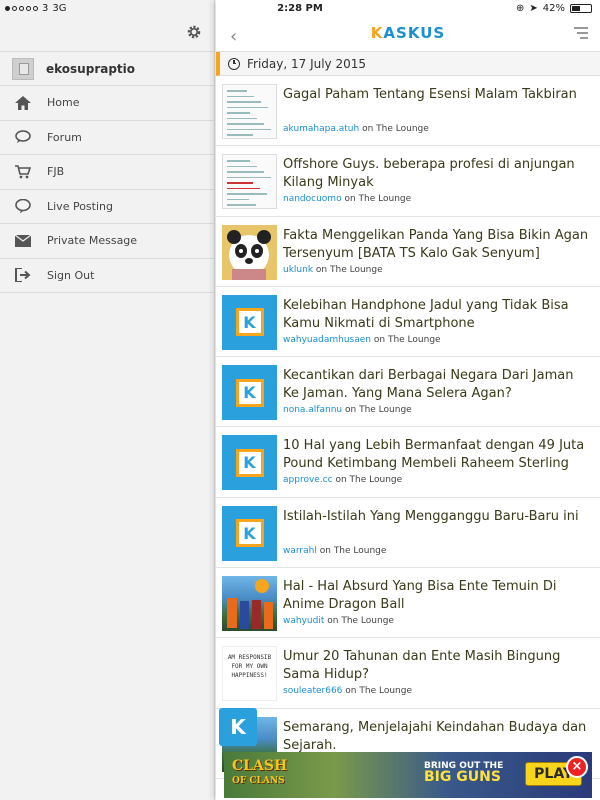 The image size is (600, 800). Describe the element at coordinates (520, 8) in the screenshot. I see `orientation-lock-icon: ⊕` at that location.